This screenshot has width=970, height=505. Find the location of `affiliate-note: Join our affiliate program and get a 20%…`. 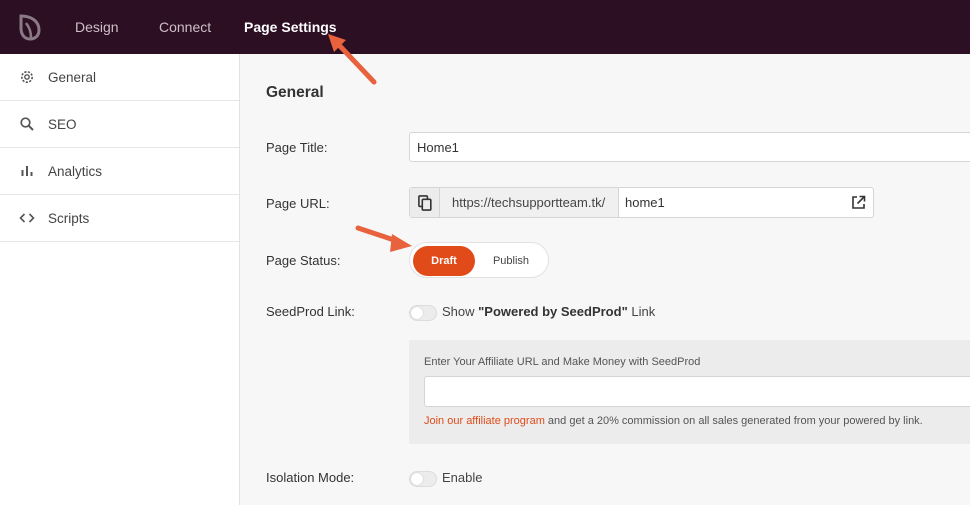

affiliate-note: Join our affiliate program and get a 20%… is located at coordinates (673, 421).